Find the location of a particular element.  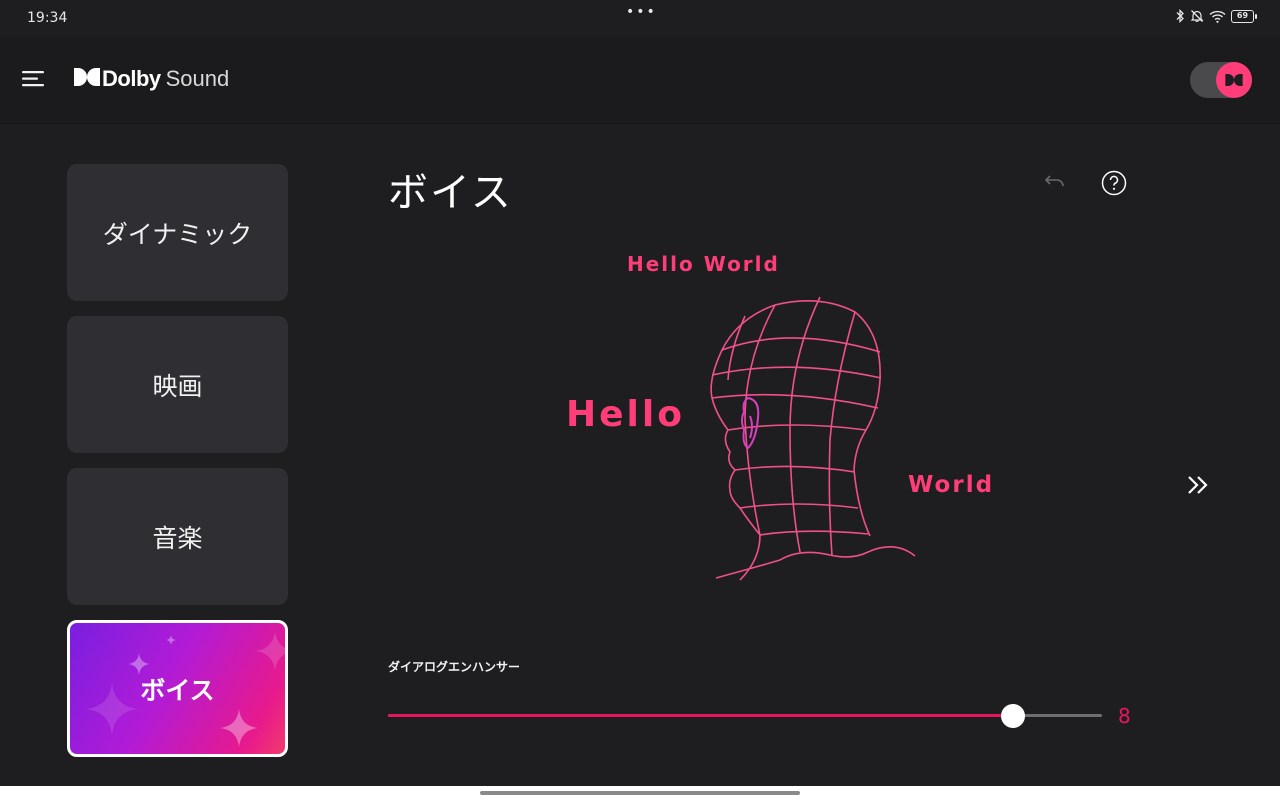

dialogue-enhancer-slider is located at coordinates (745, 716).